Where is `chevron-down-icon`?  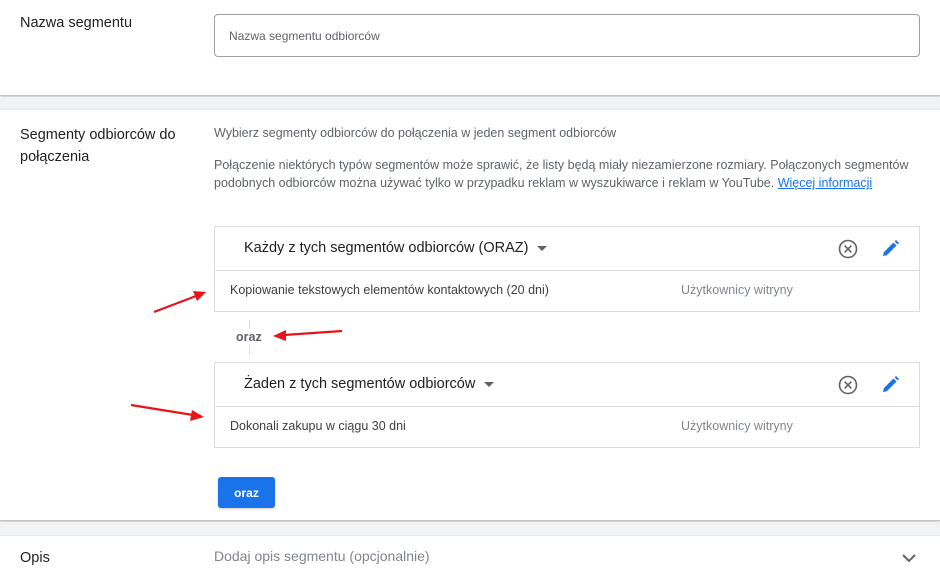
chevron-down-icon is located at coordinates (909, 558).